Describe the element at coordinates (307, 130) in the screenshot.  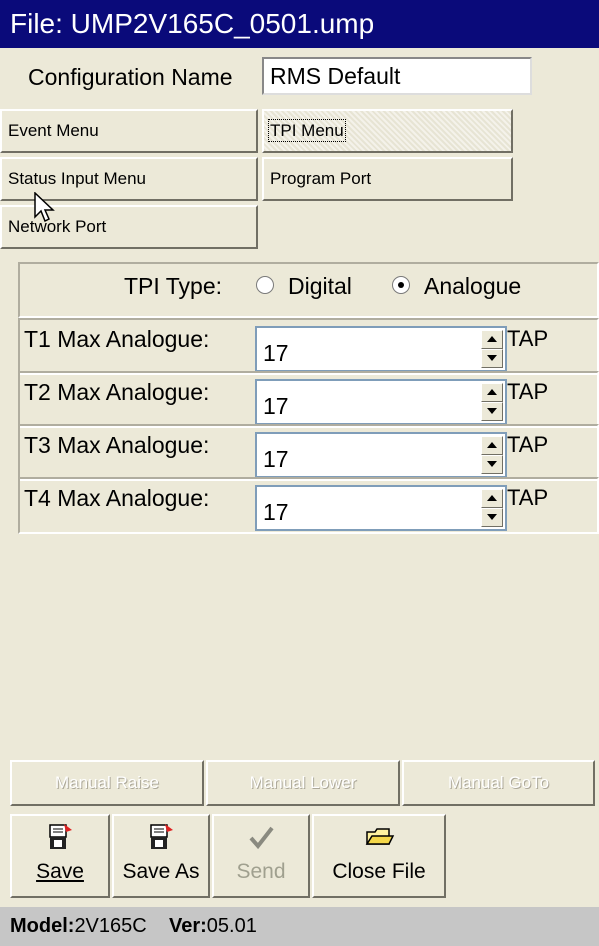
I see `tpi-menu-label: TPI Menu` at that location.